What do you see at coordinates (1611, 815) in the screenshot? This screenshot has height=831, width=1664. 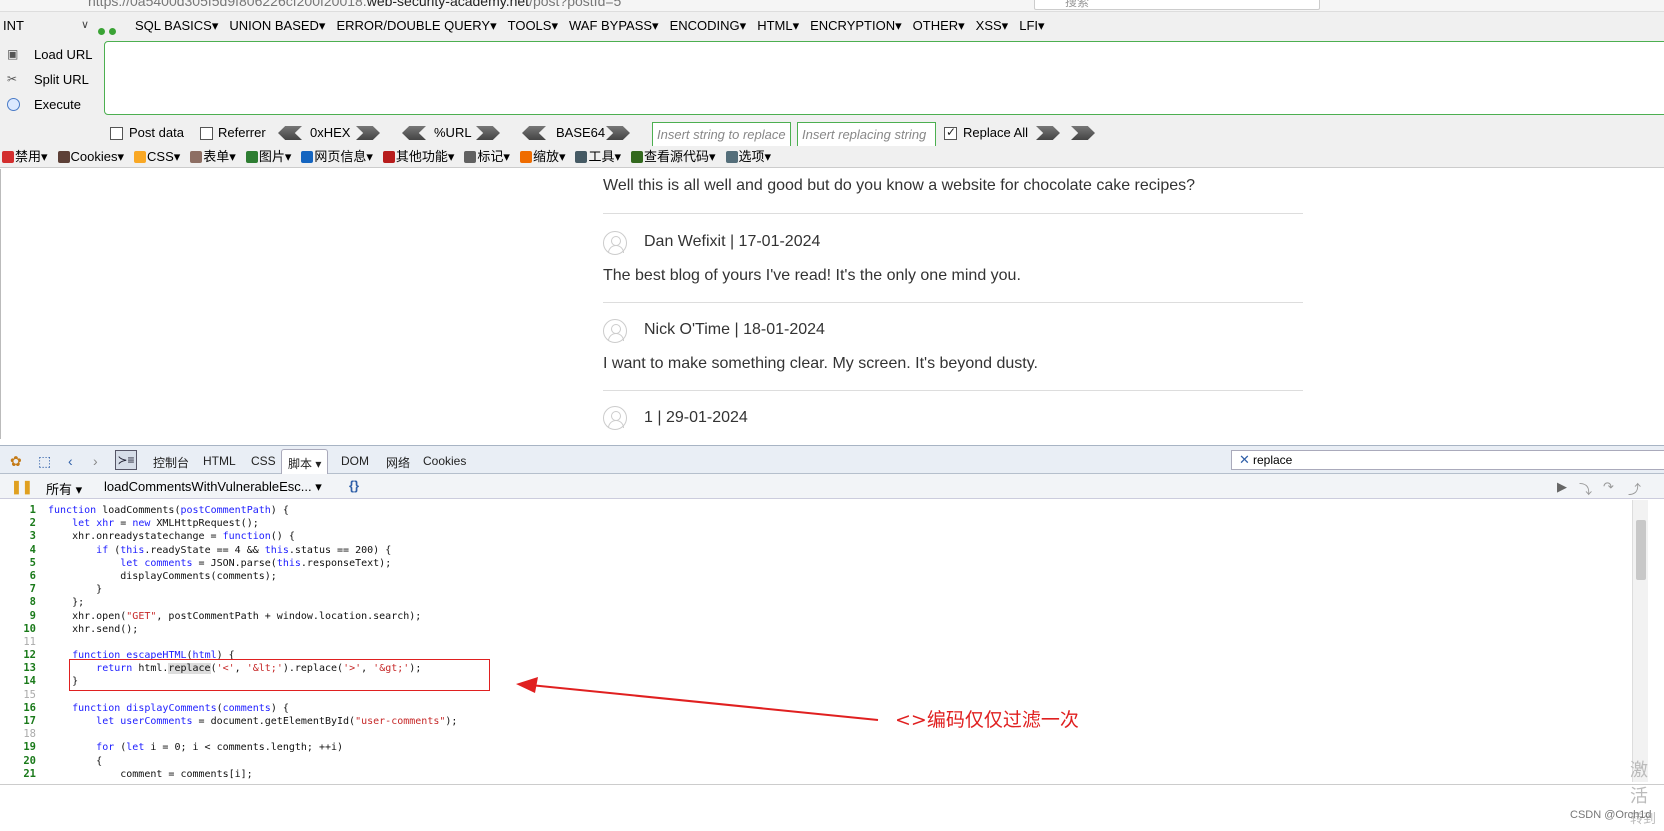 I see `watermark: CSDN @Orch1d` at bounding box center [1611, 815].